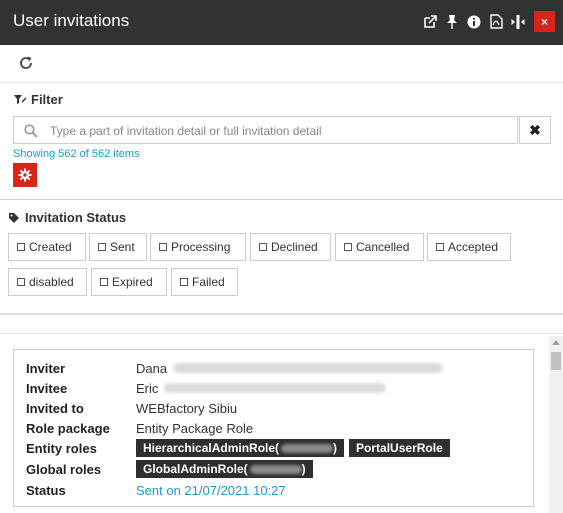 The width and height of the screenshot is (563, 513). Describe the element at coordinates (198, 247) in the screenshot. I see `status-chip-processing: Processing` at that location.